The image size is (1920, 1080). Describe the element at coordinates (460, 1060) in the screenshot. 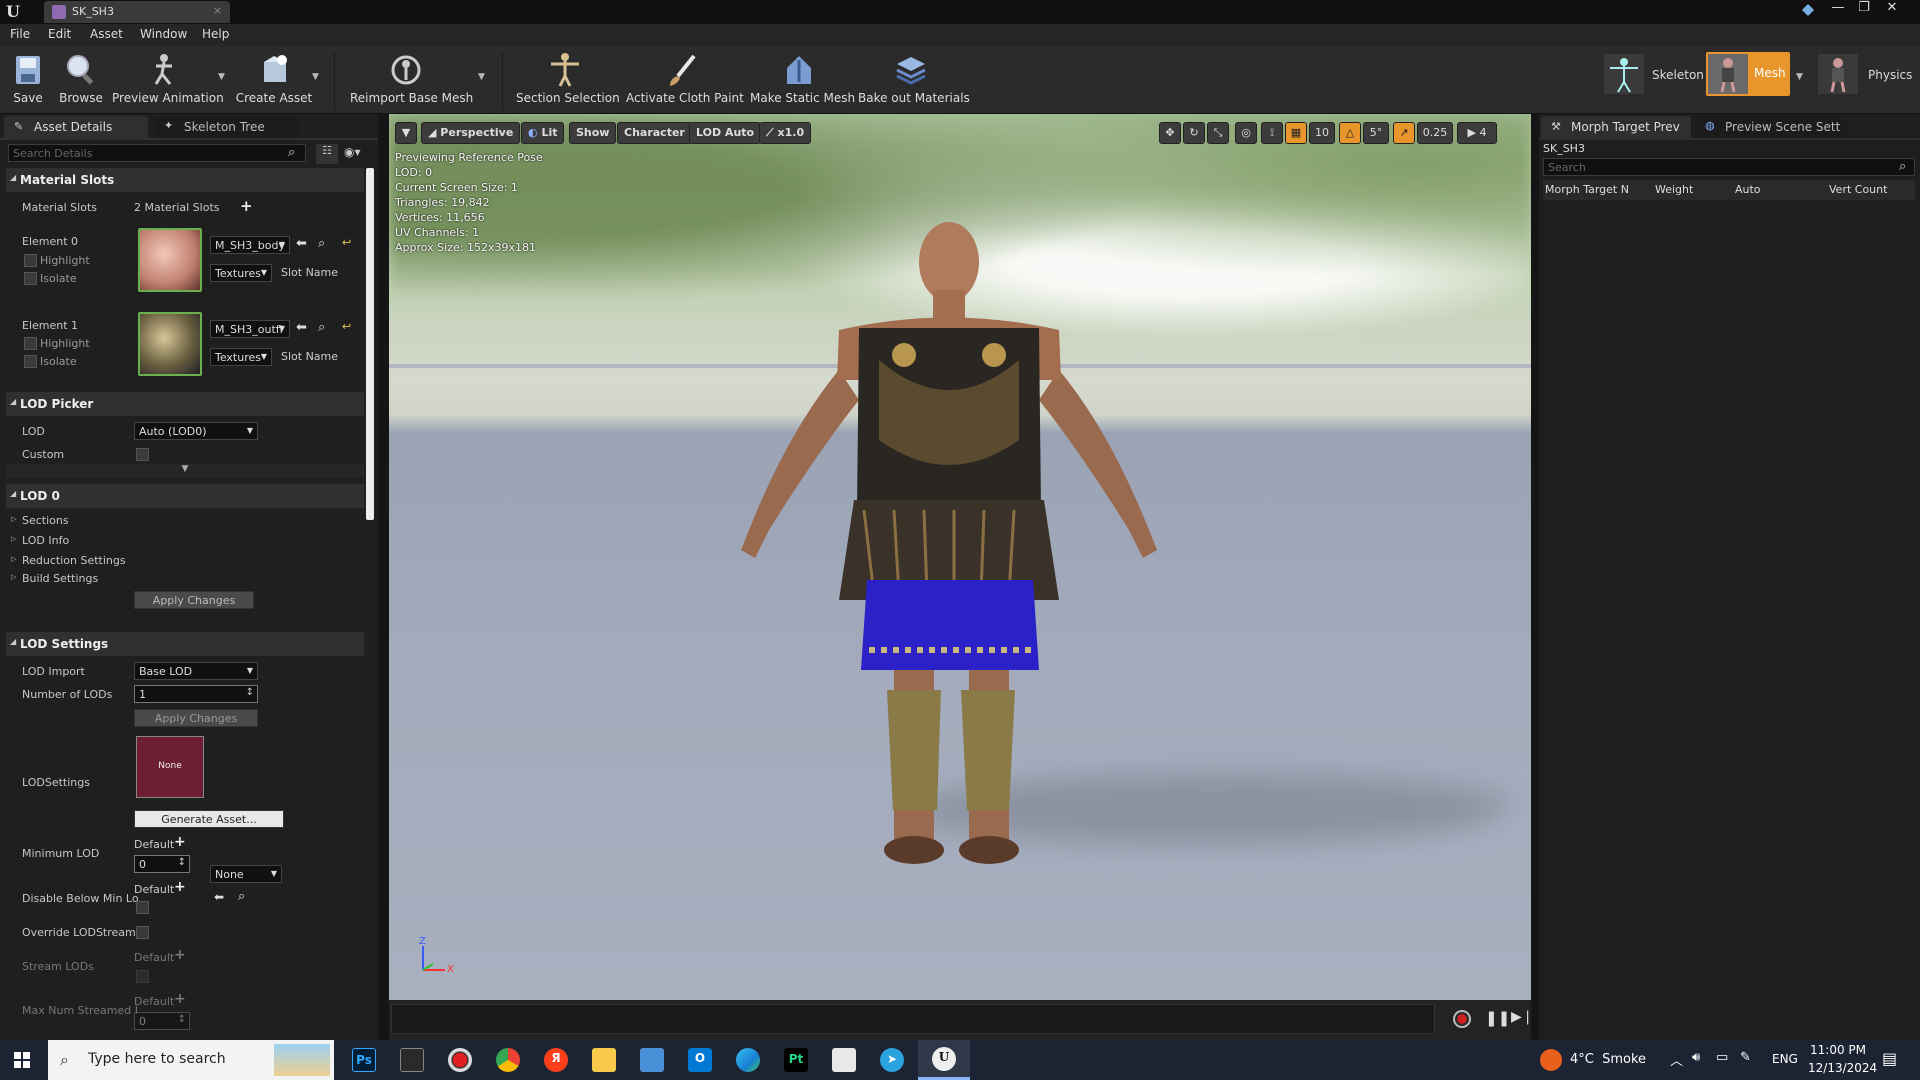

I see `recorder-app-icon` at that location.